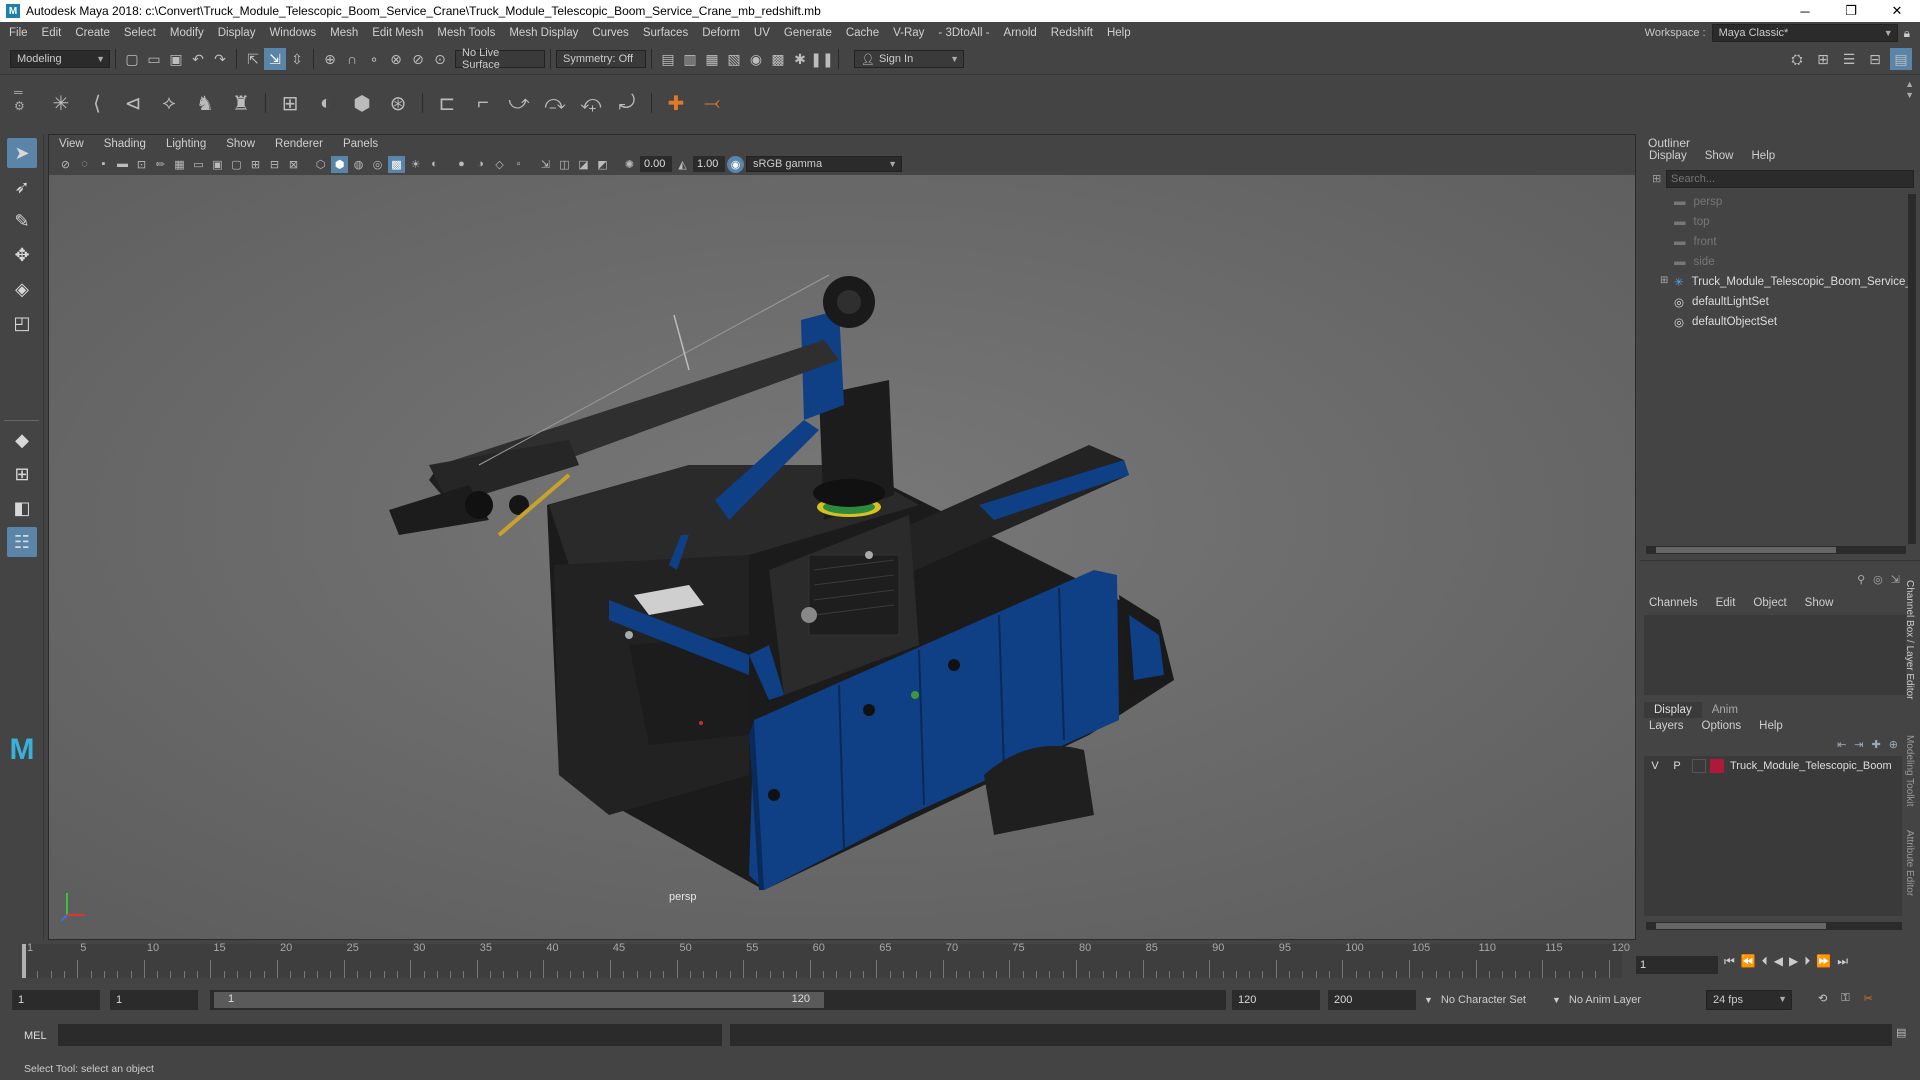 The image size is (1920, 1080). I want to click on paint-weights-icon: ◐, so click(326, 103).